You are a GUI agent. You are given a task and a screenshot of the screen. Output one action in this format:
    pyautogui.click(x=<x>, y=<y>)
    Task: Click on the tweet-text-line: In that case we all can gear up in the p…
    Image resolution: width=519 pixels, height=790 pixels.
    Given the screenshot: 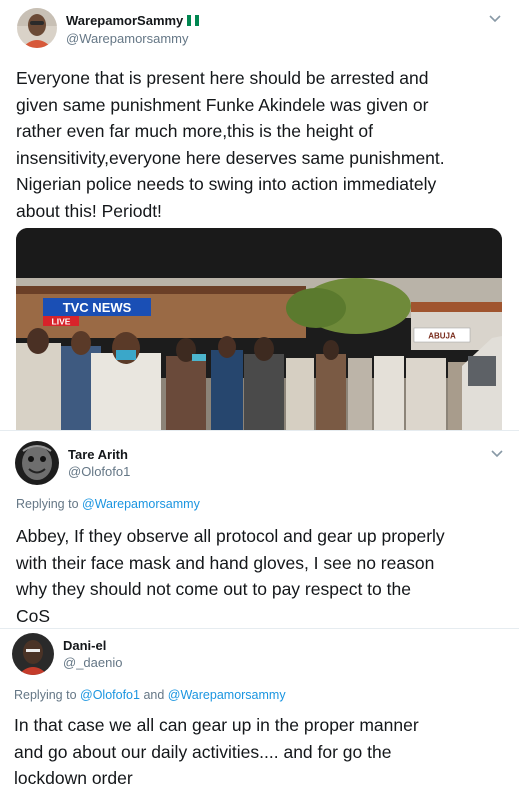 What is the action you would take?
    pyautogui.click(x=216, y=725)
    